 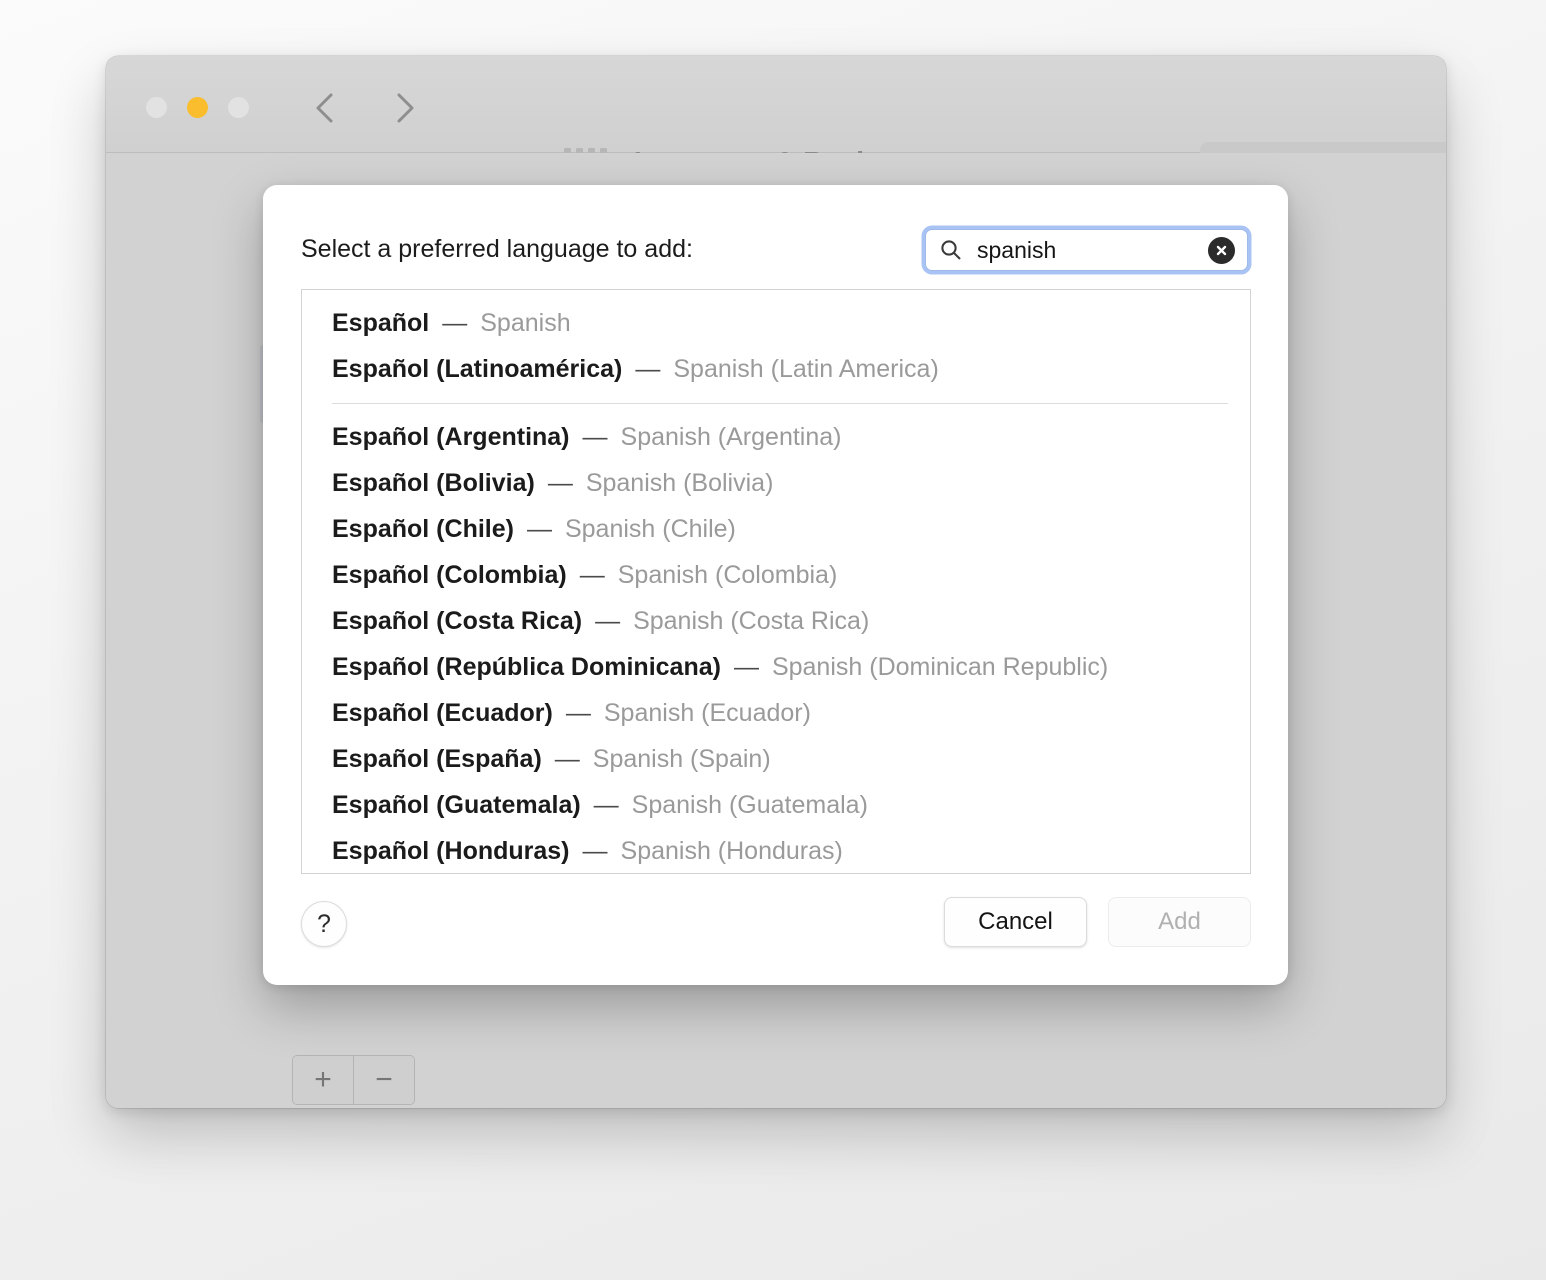 I want to click on list-item-english-name: Spanish (Costa Rica), so click(x=751, y=620).